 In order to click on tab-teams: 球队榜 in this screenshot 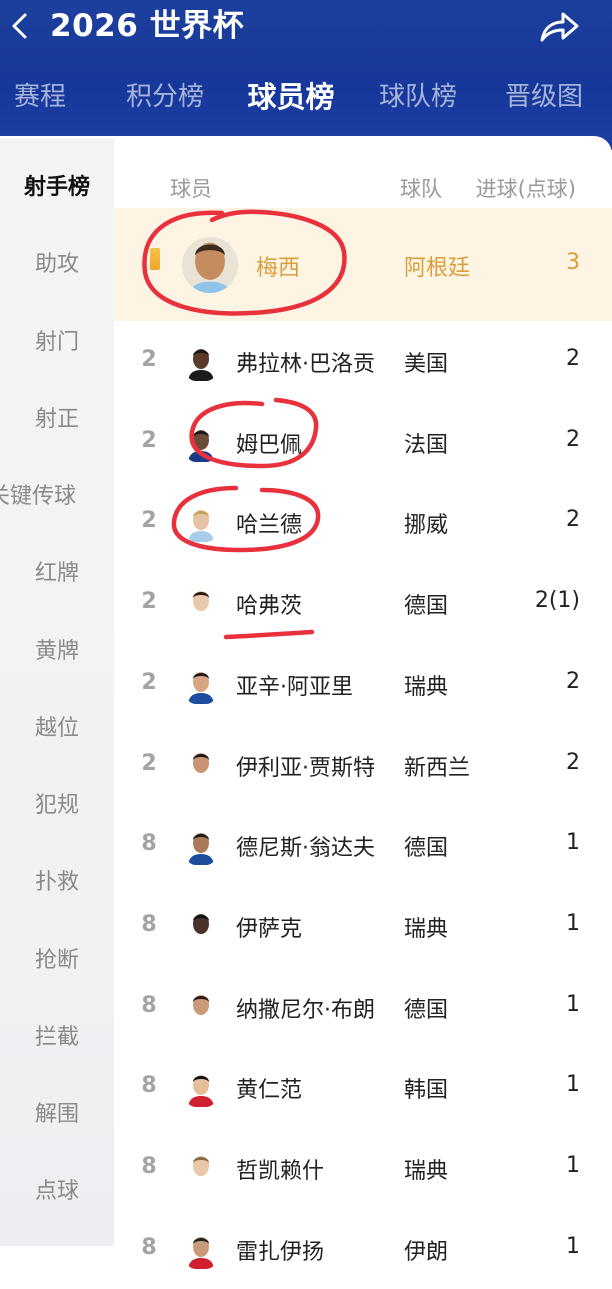, I will do `click(418, 97)`.